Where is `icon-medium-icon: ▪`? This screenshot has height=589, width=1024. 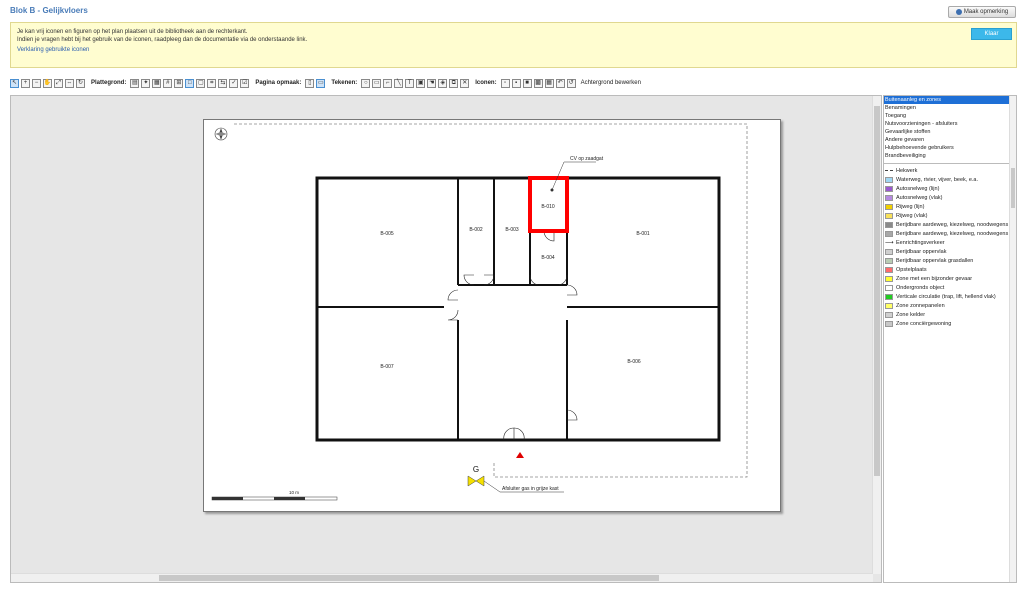
icon-medium-icon: ▪ is located at coordinates (516, 83).